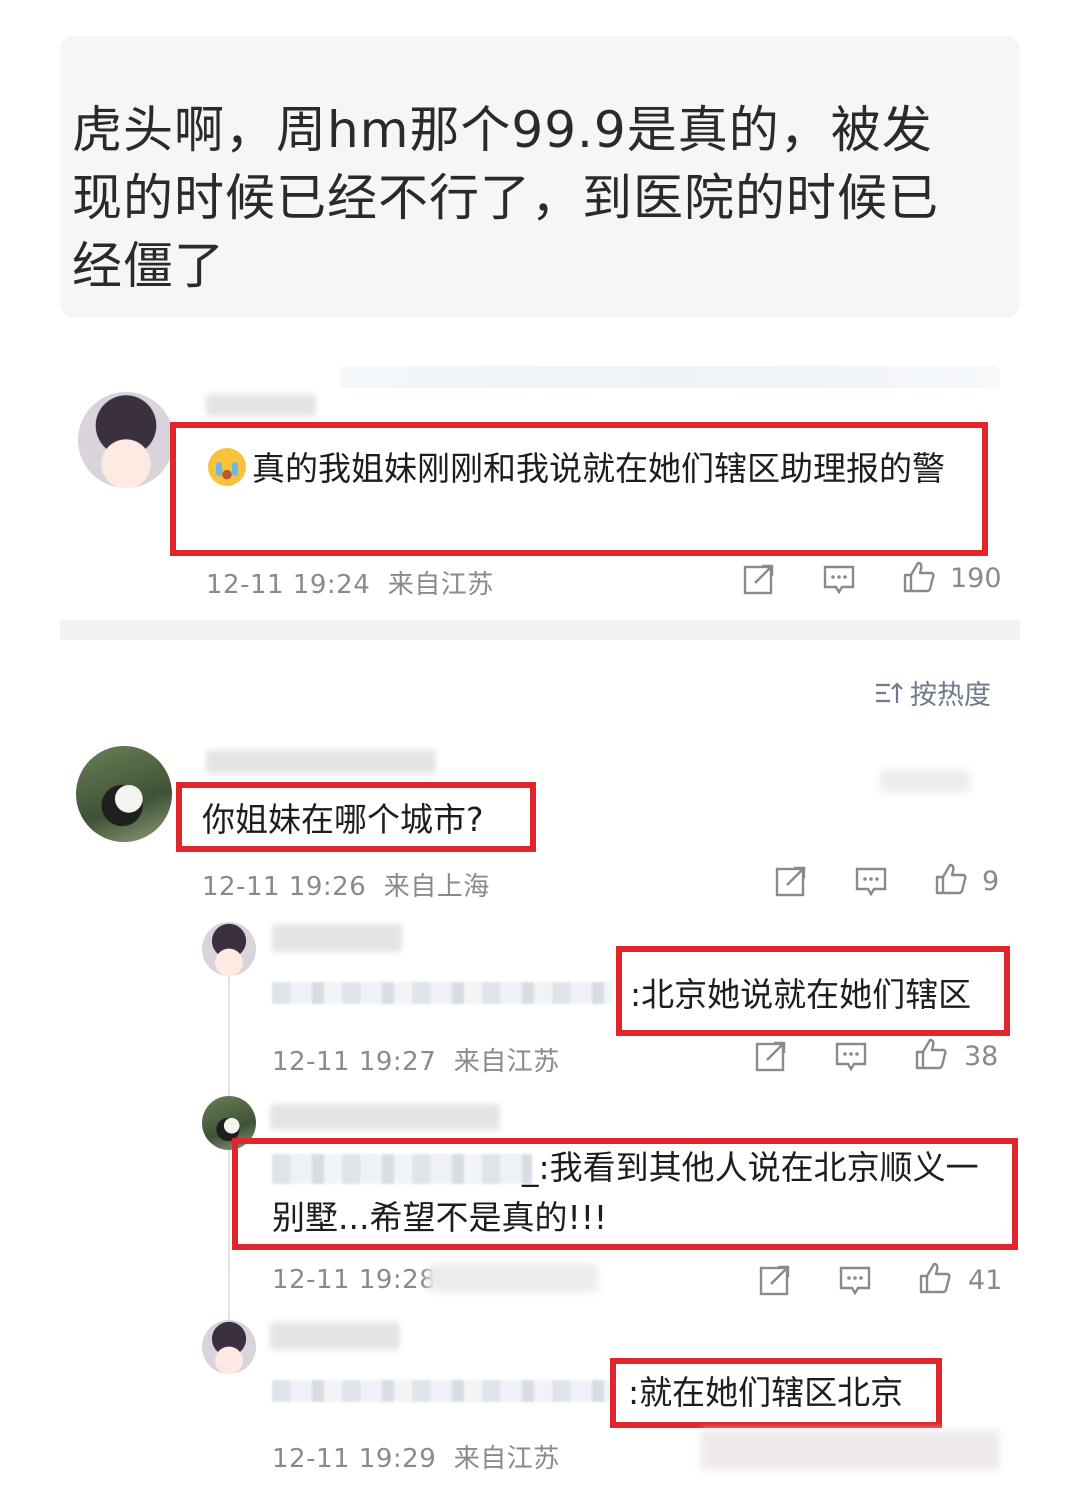  Describe the element at coordinates (598, 468) in the screenshot. I see `comment-body: 真的我姐妹刚刚和我说就在她们辖区助理报的警` at that location.